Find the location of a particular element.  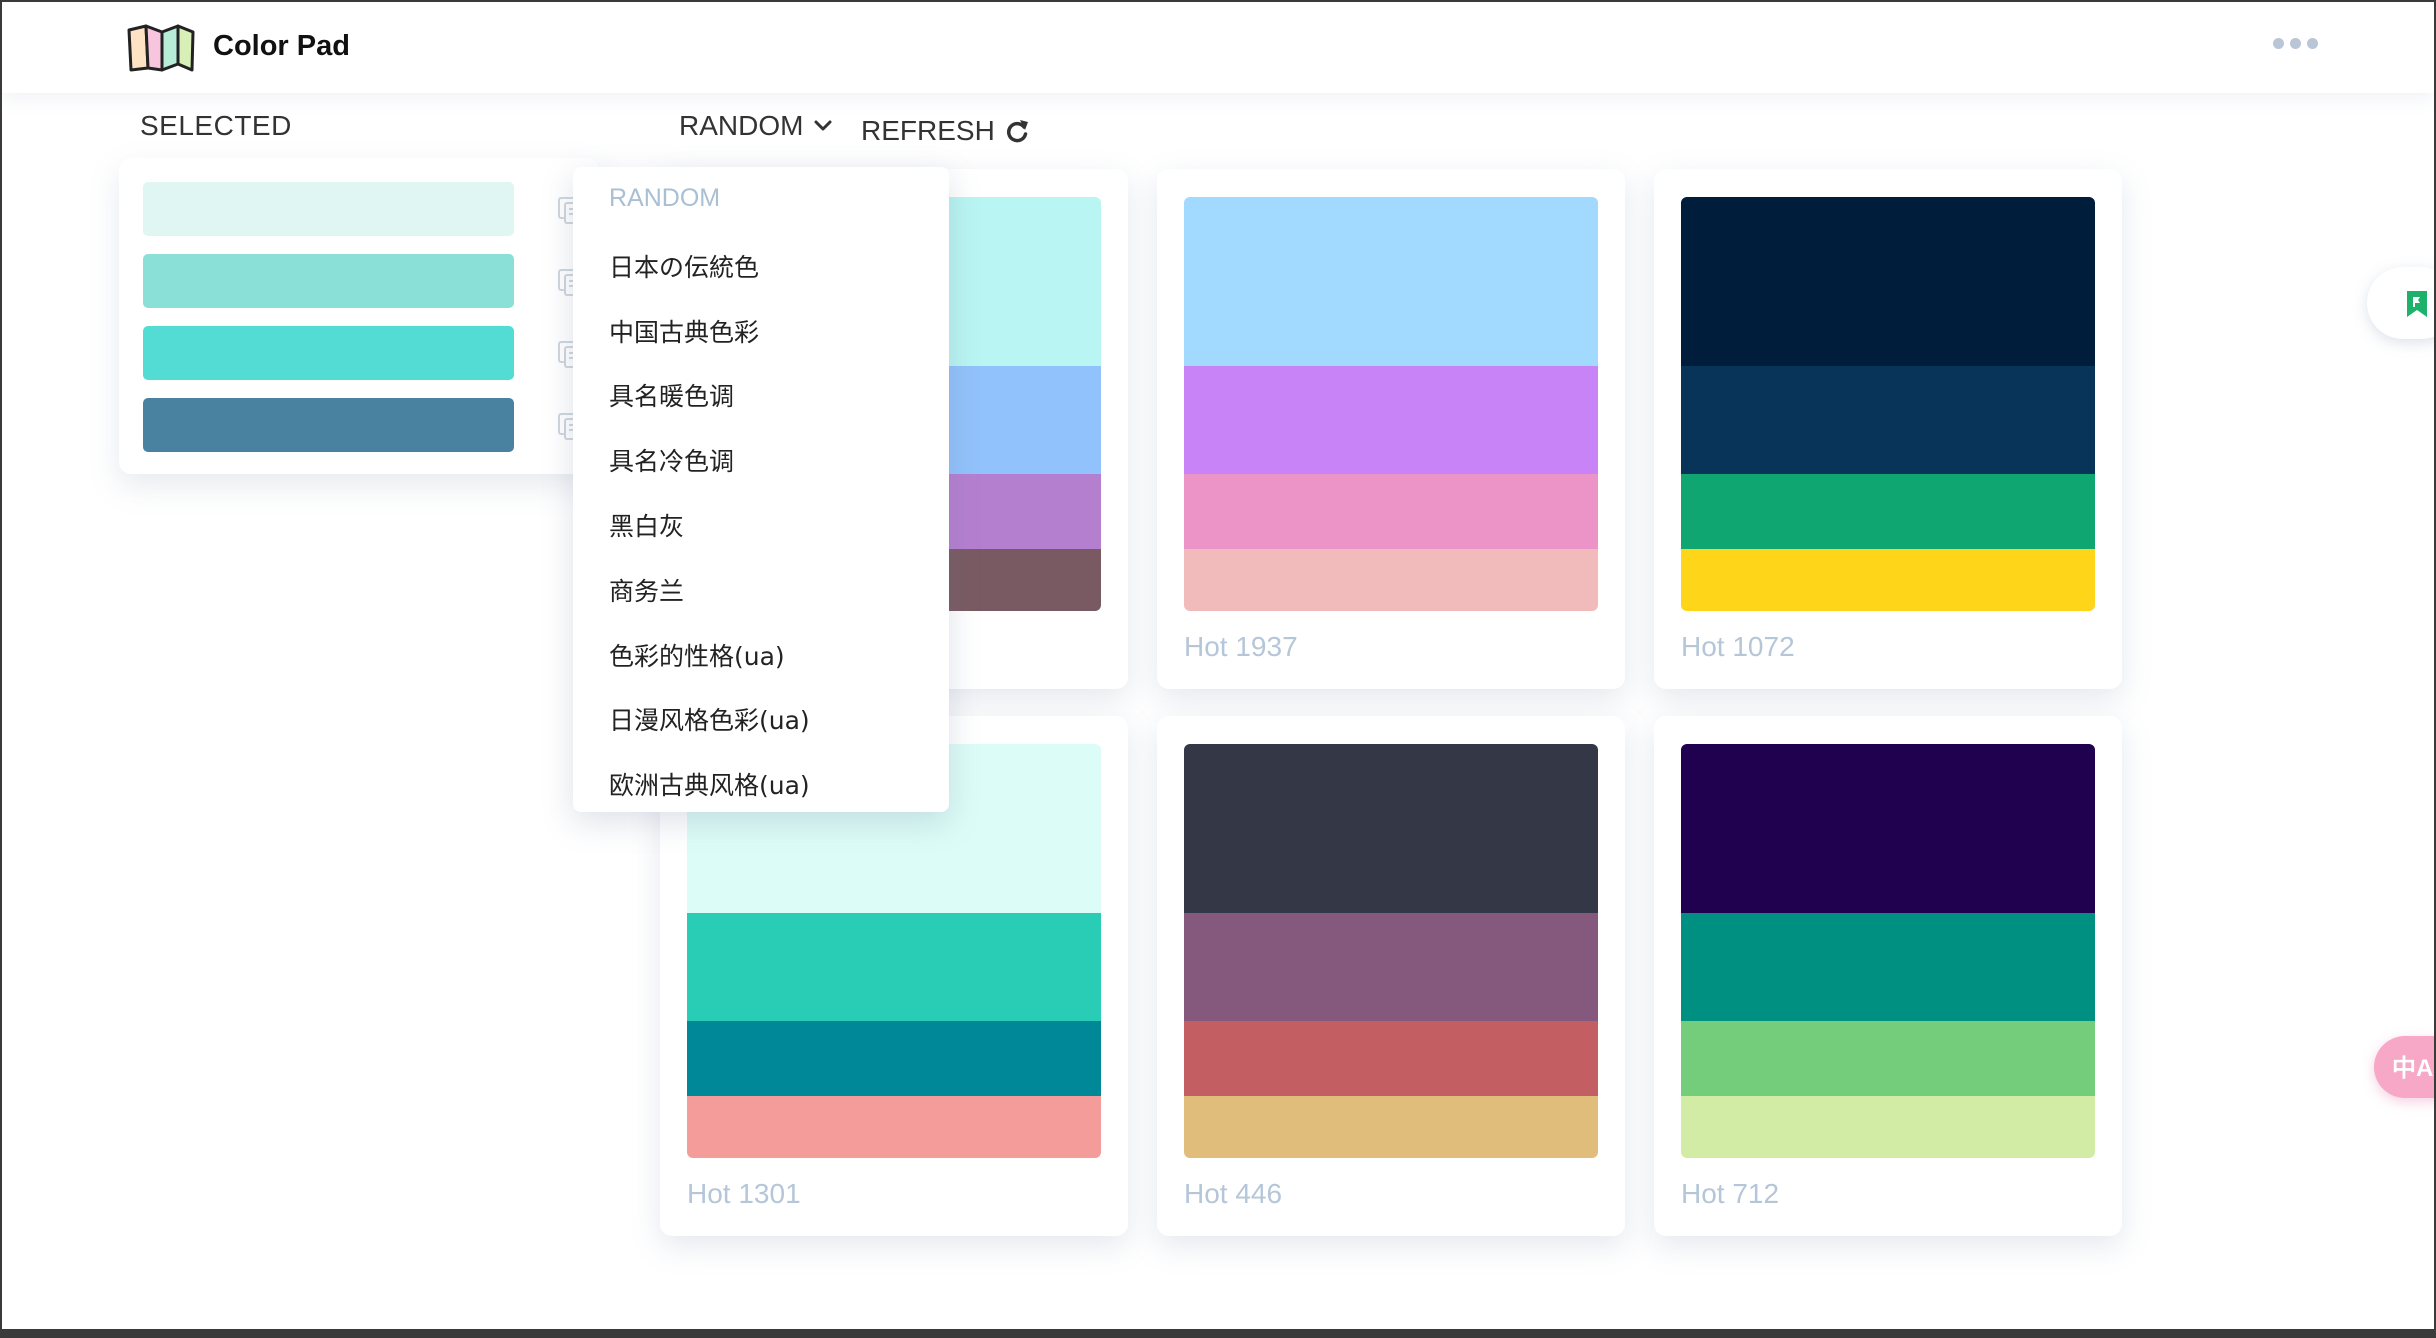

dropdown-item: 具名暖色调 is located at coordinates (671, 395).